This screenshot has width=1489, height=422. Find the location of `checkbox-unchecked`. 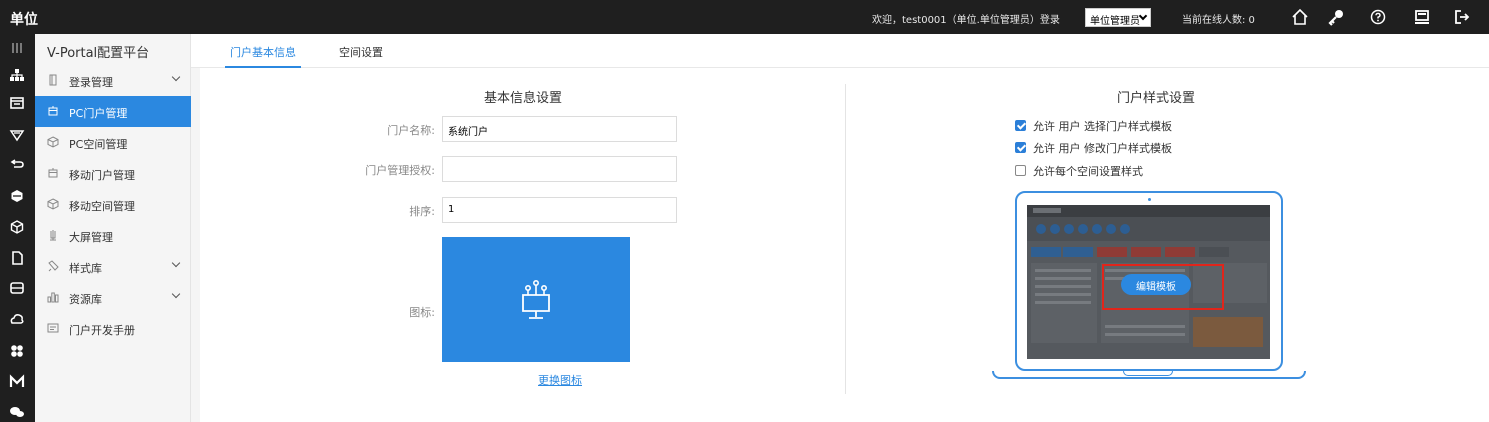

checkbox-unchecked is located at coordinates (1020, 170).